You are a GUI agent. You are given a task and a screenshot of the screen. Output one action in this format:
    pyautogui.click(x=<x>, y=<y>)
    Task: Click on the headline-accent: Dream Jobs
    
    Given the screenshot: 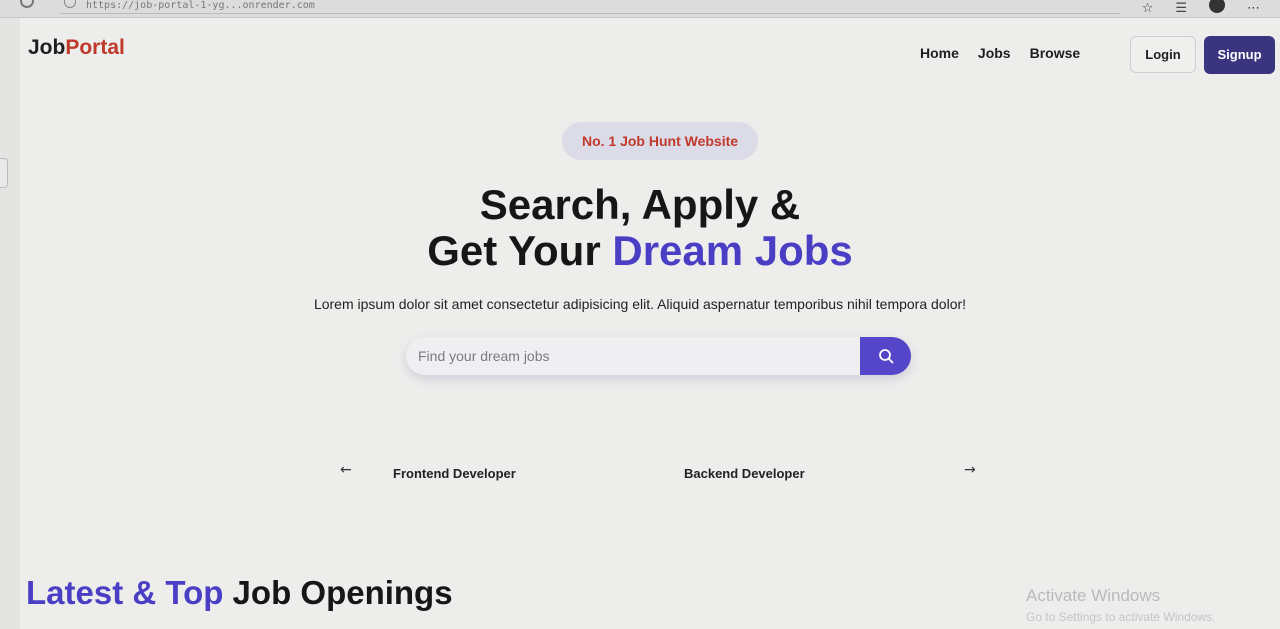 What is the action you would take?
    pyautogui.click(x=732, y=250)
    